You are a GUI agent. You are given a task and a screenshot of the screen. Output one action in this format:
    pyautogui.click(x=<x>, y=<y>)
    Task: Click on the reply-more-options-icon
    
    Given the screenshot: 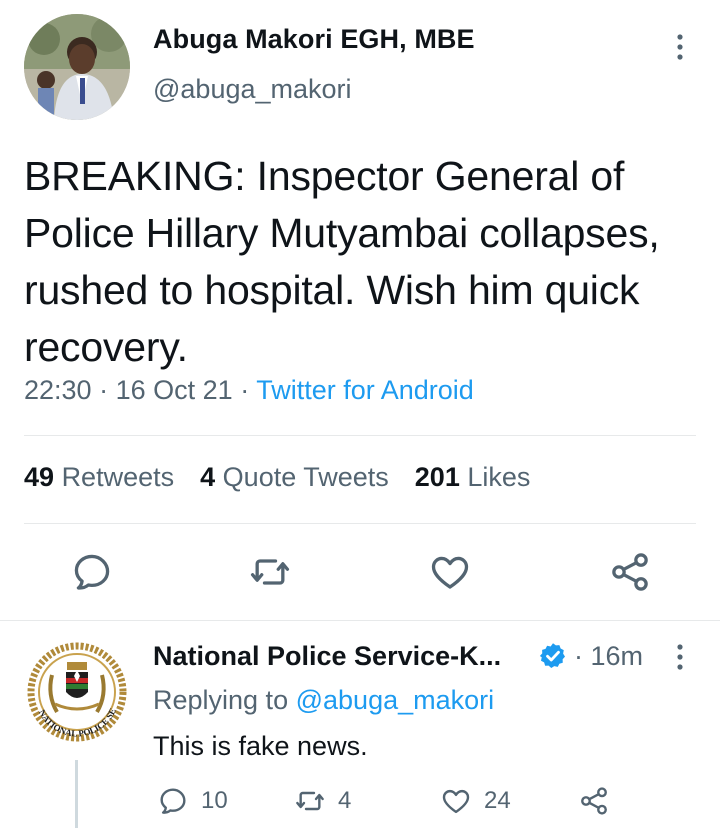 What is the action you would take?
    pyautogui.click(x=680, y=657)
    